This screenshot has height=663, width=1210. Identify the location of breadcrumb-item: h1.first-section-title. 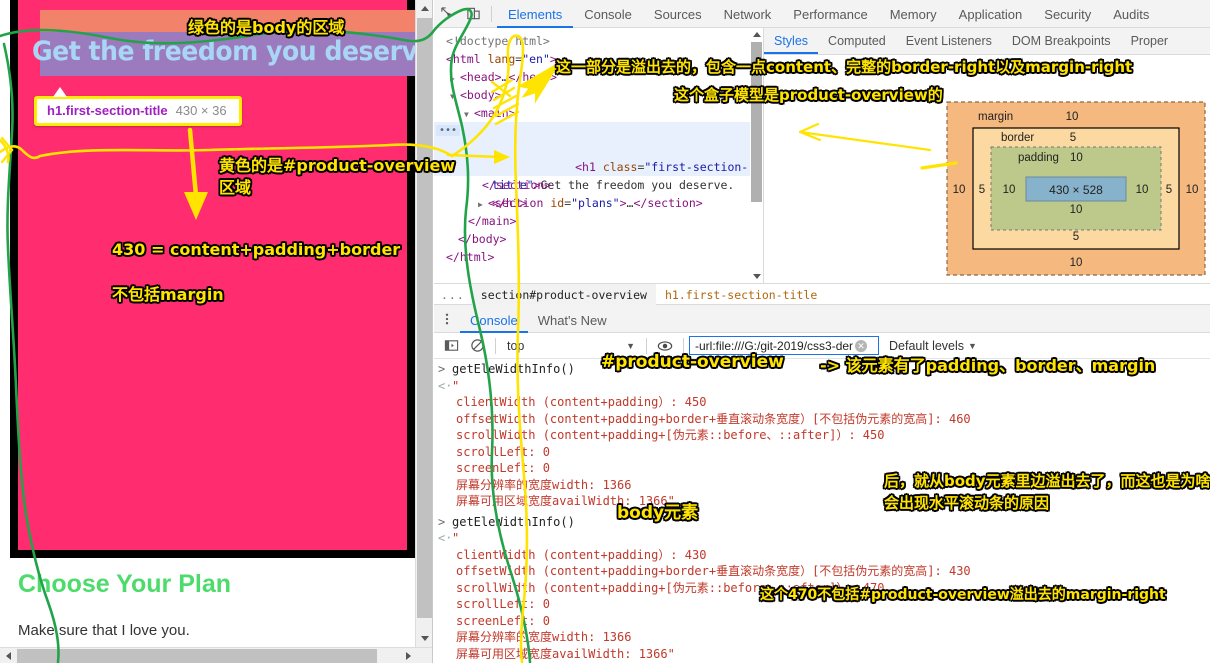
(741, 294).